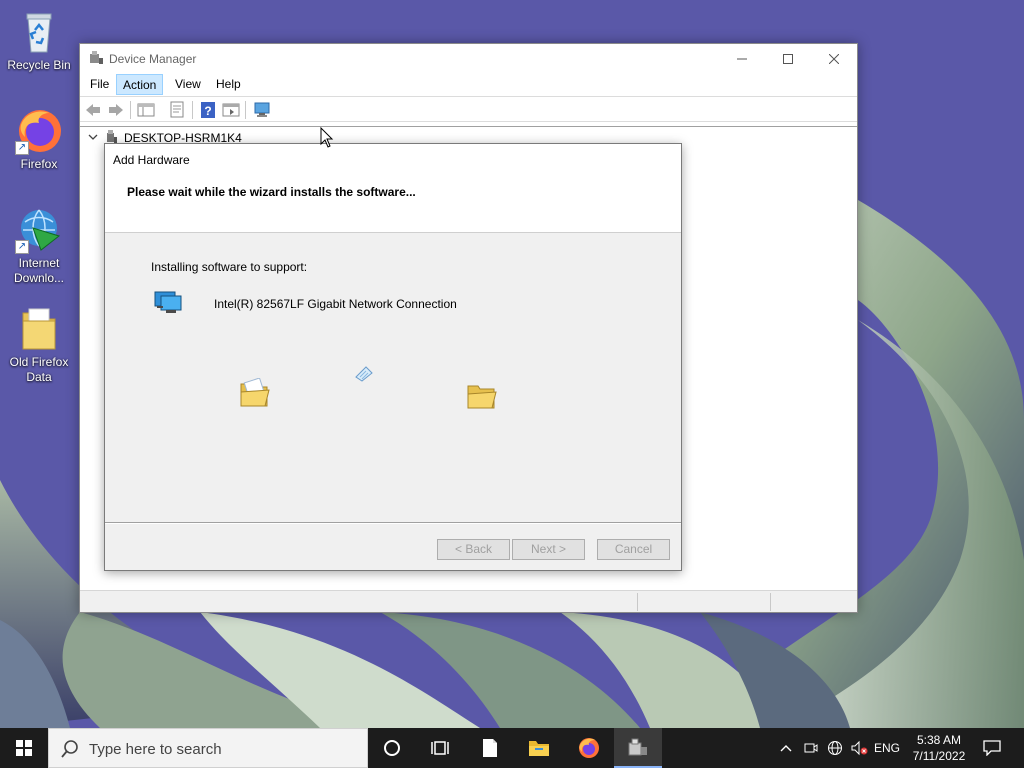 The width and height of the screenshot is (1024, 768). I want to click on chevron-down-icon, so click(93, 138).